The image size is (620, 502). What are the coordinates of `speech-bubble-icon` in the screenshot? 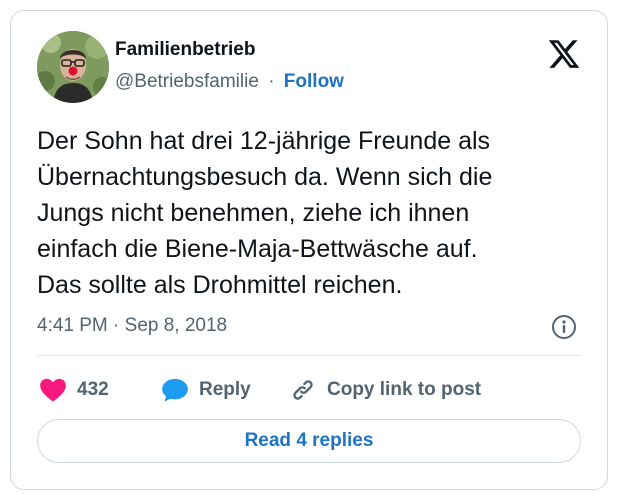 It's located at (175, 390).